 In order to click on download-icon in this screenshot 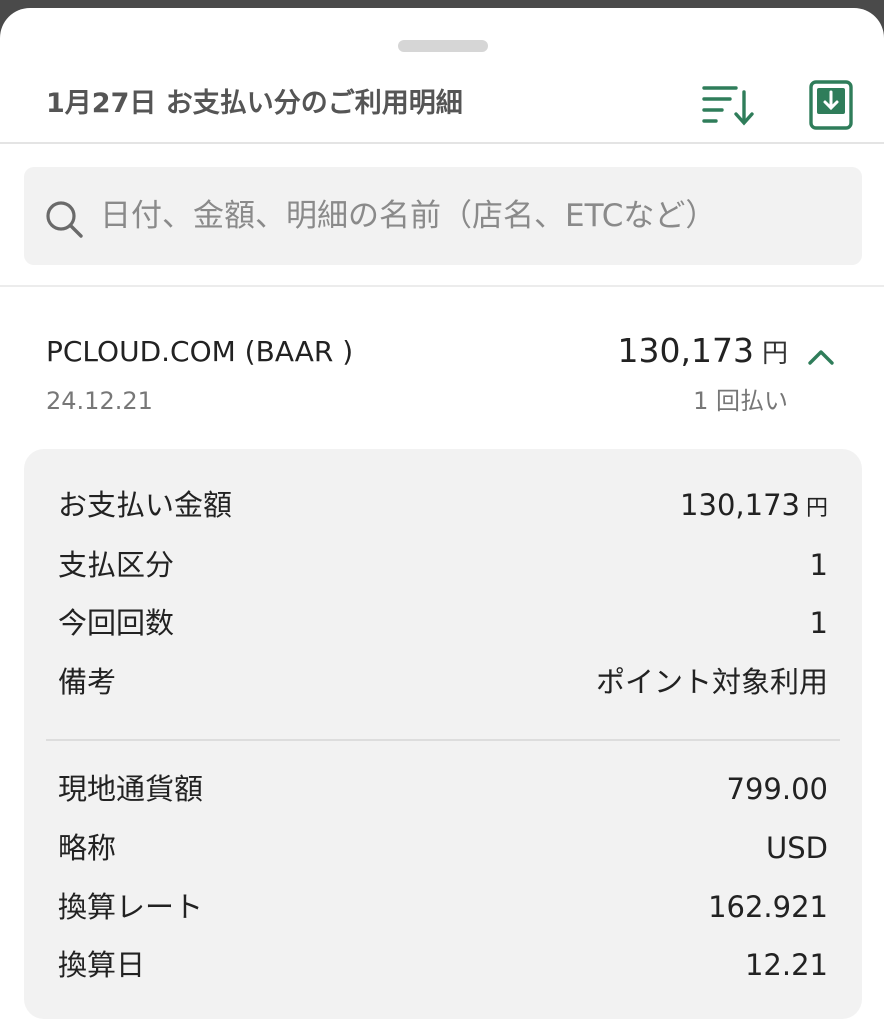, I will do `click(831, 105)`.